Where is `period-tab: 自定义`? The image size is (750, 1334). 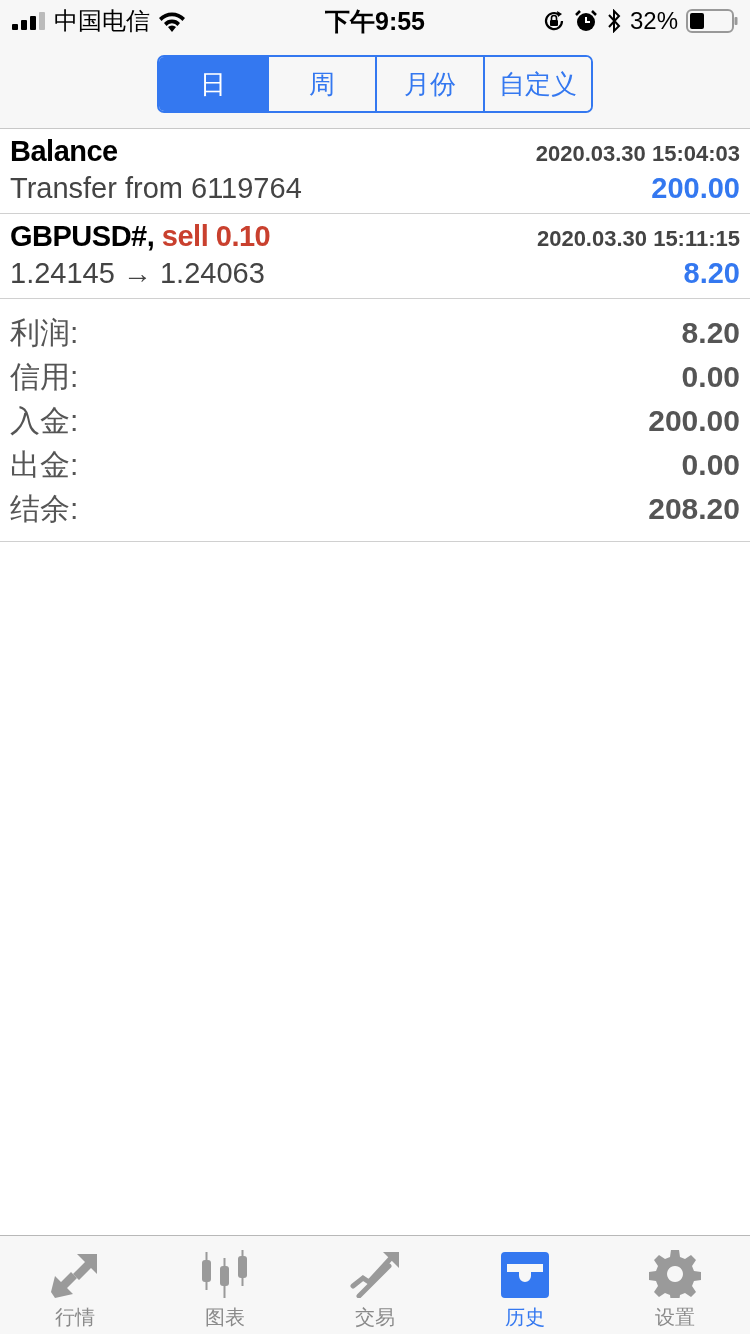
period-tab: 自定义 is located at coordinates (537, 84).